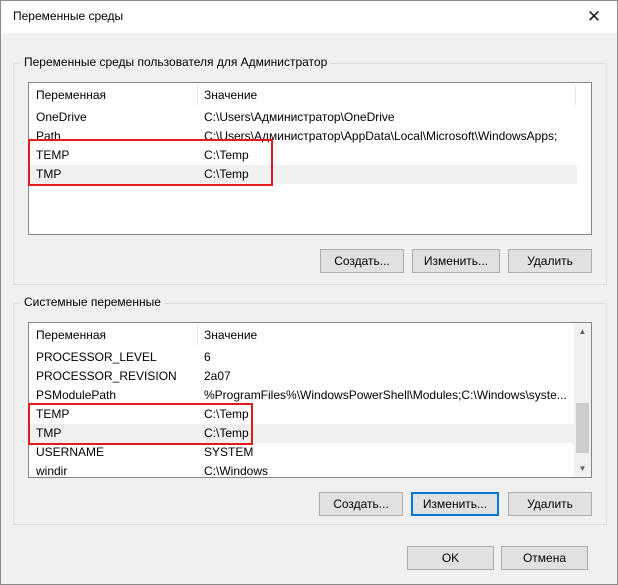 The image size is (618, 585). Describe the element at coordinates (575, 95) in the screenshot. I see `column-separator` at that location.